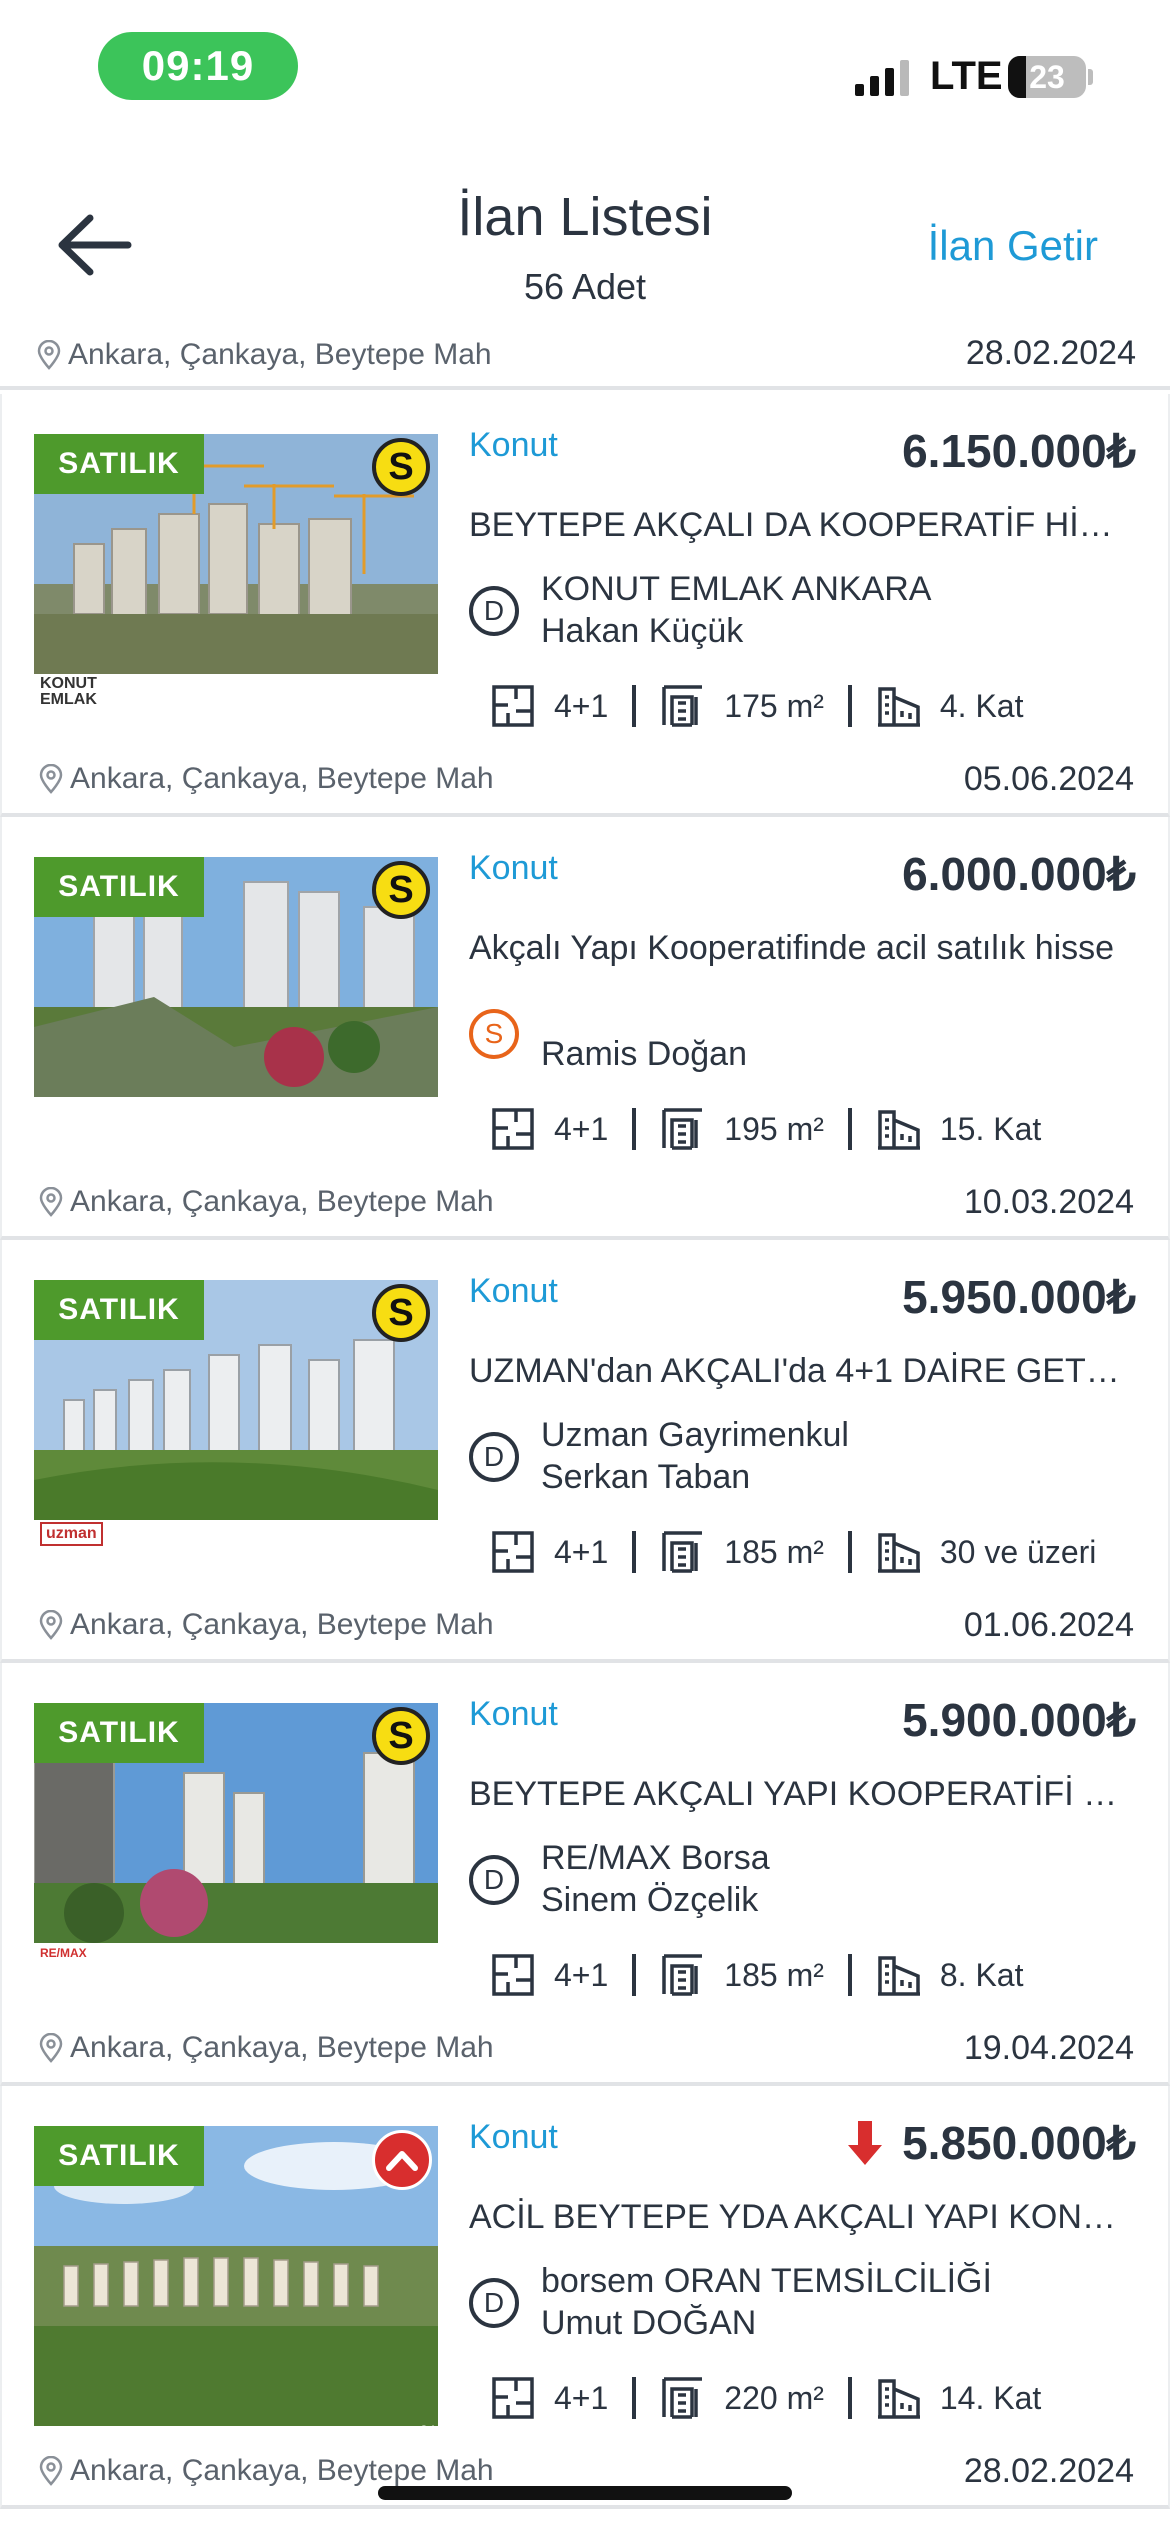 This screenshot has width=1170, height=2532. I want to click on boost-up-icon, so click(402, 2161).